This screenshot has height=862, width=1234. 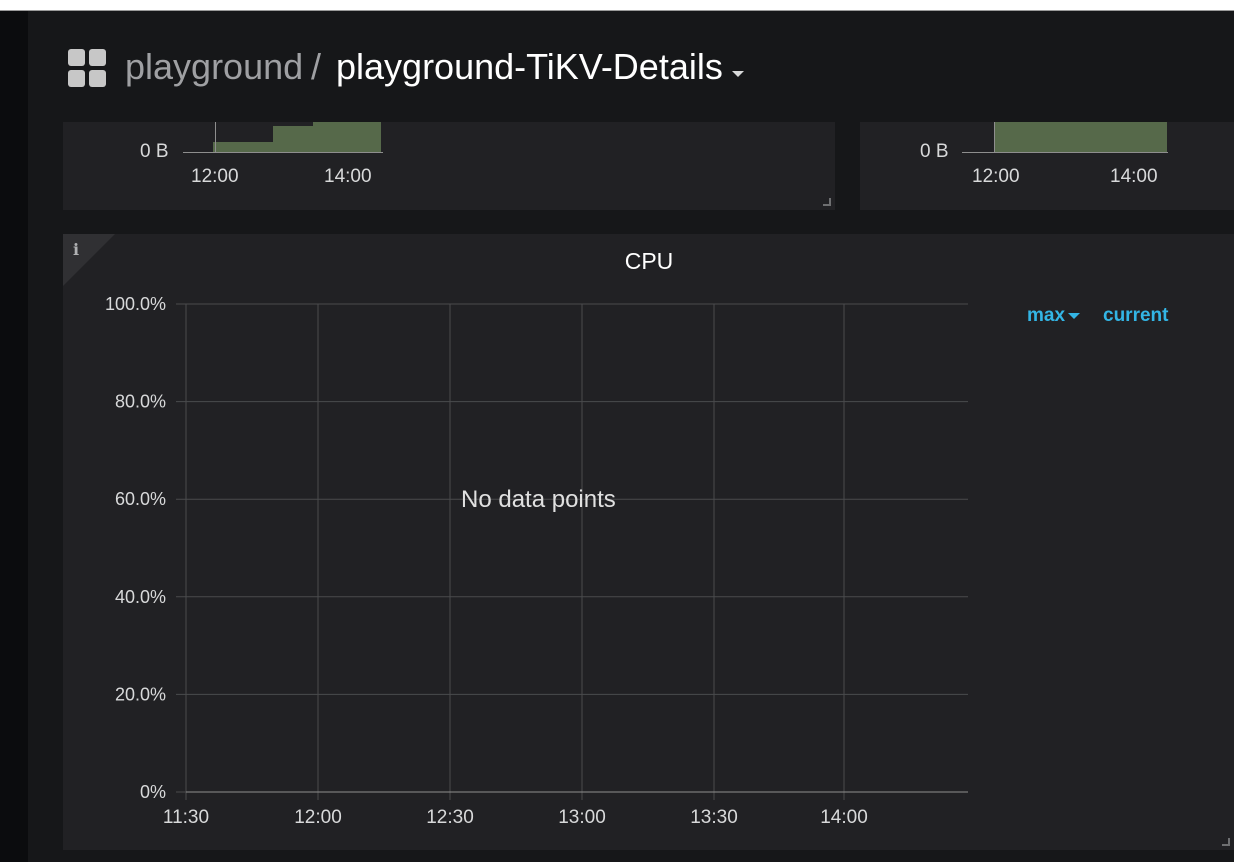 I want to click on side-menu-rail, so click(x=14, y=436).